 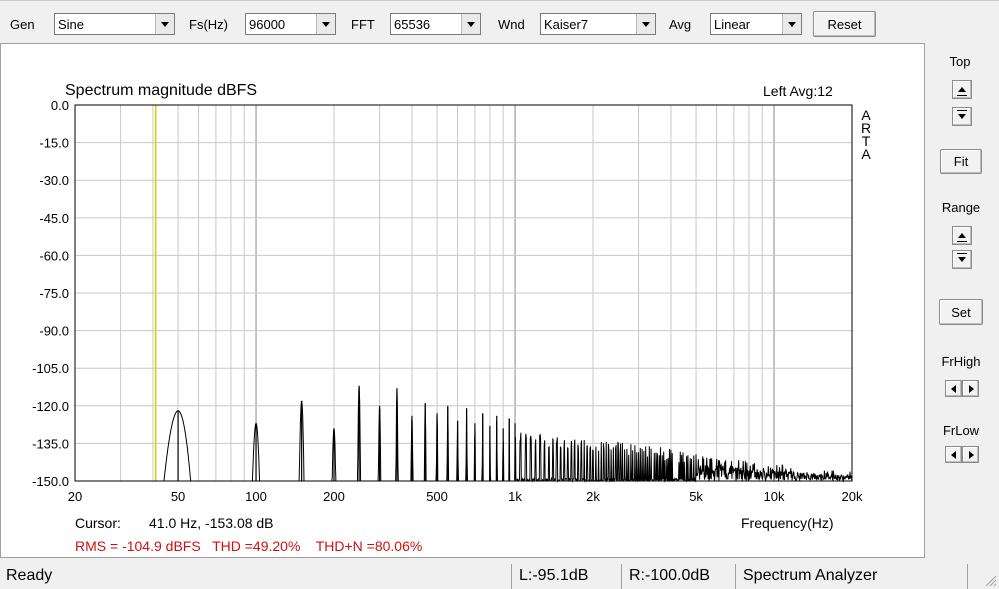 I want to click on chart-title: Spectrum magnitude dBFS, so click(x=161, y=90).